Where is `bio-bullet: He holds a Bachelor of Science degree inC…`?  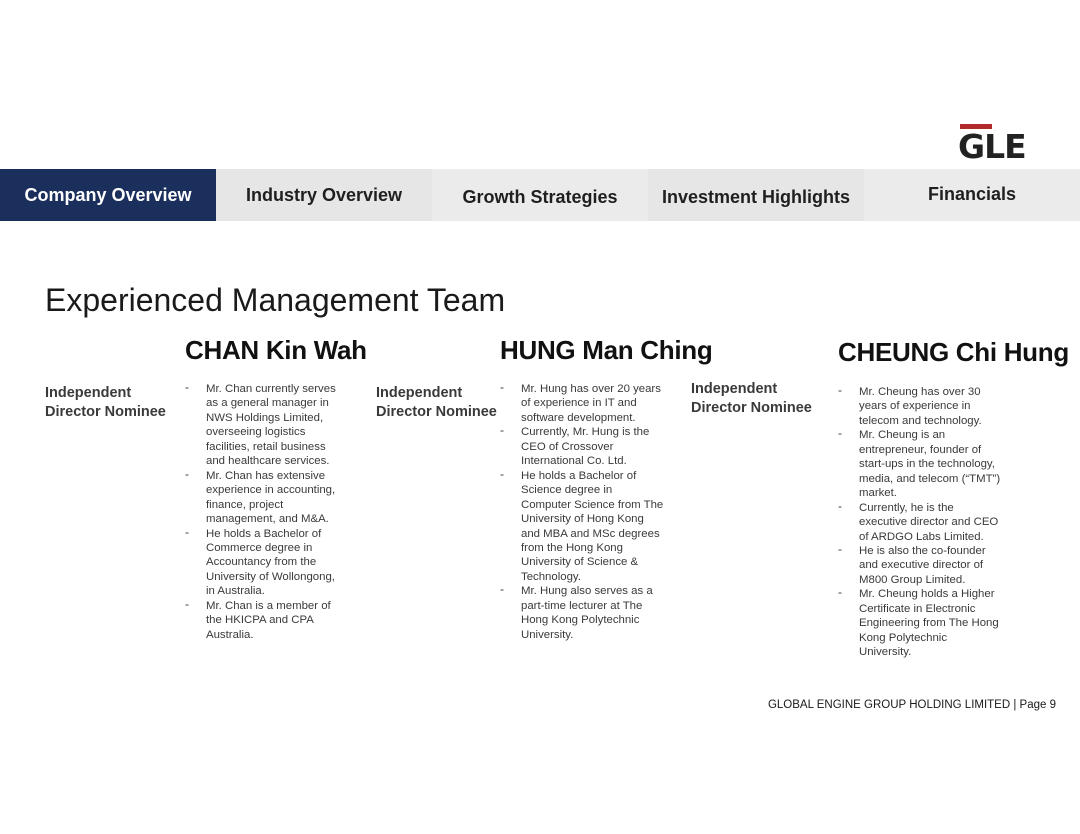 bio-bullet: He holds a Bachelor of Science degree inC… is located at coordinates (590, 526).